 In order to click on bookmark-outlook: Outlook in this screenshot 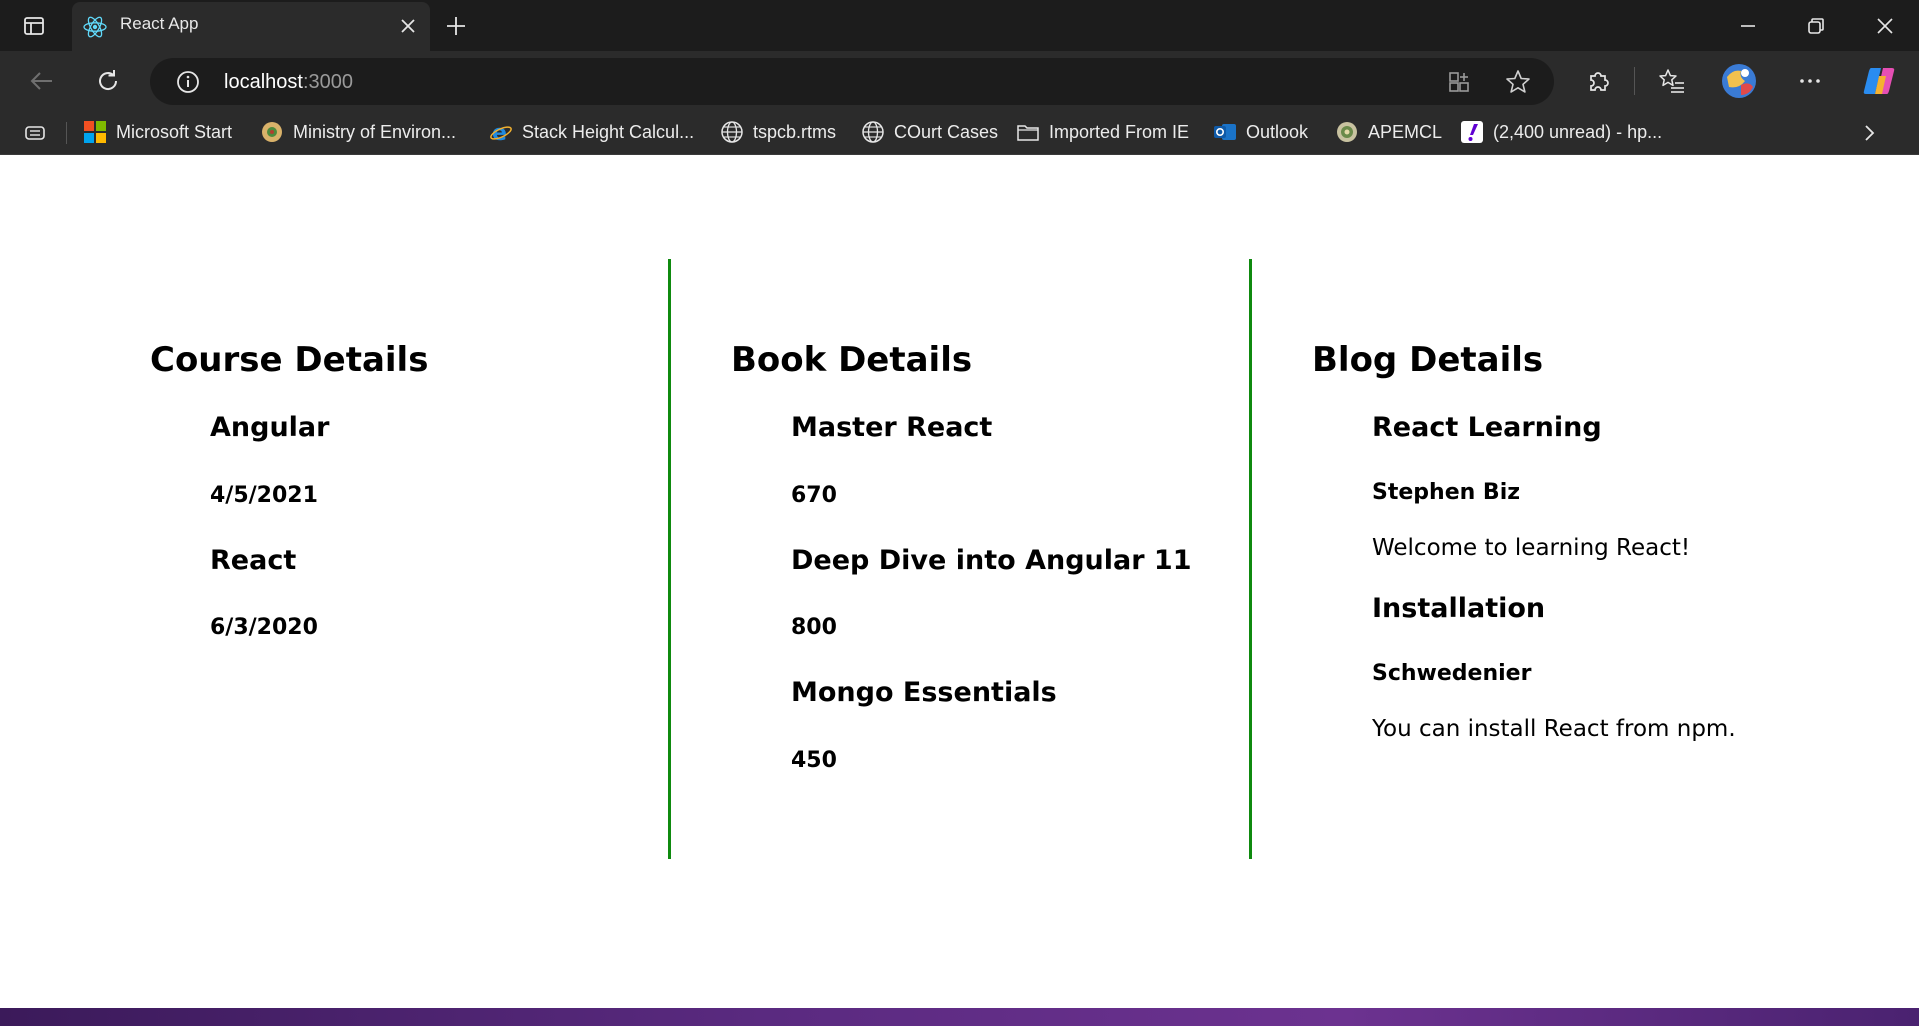, I will do `click(1260, 132)`.